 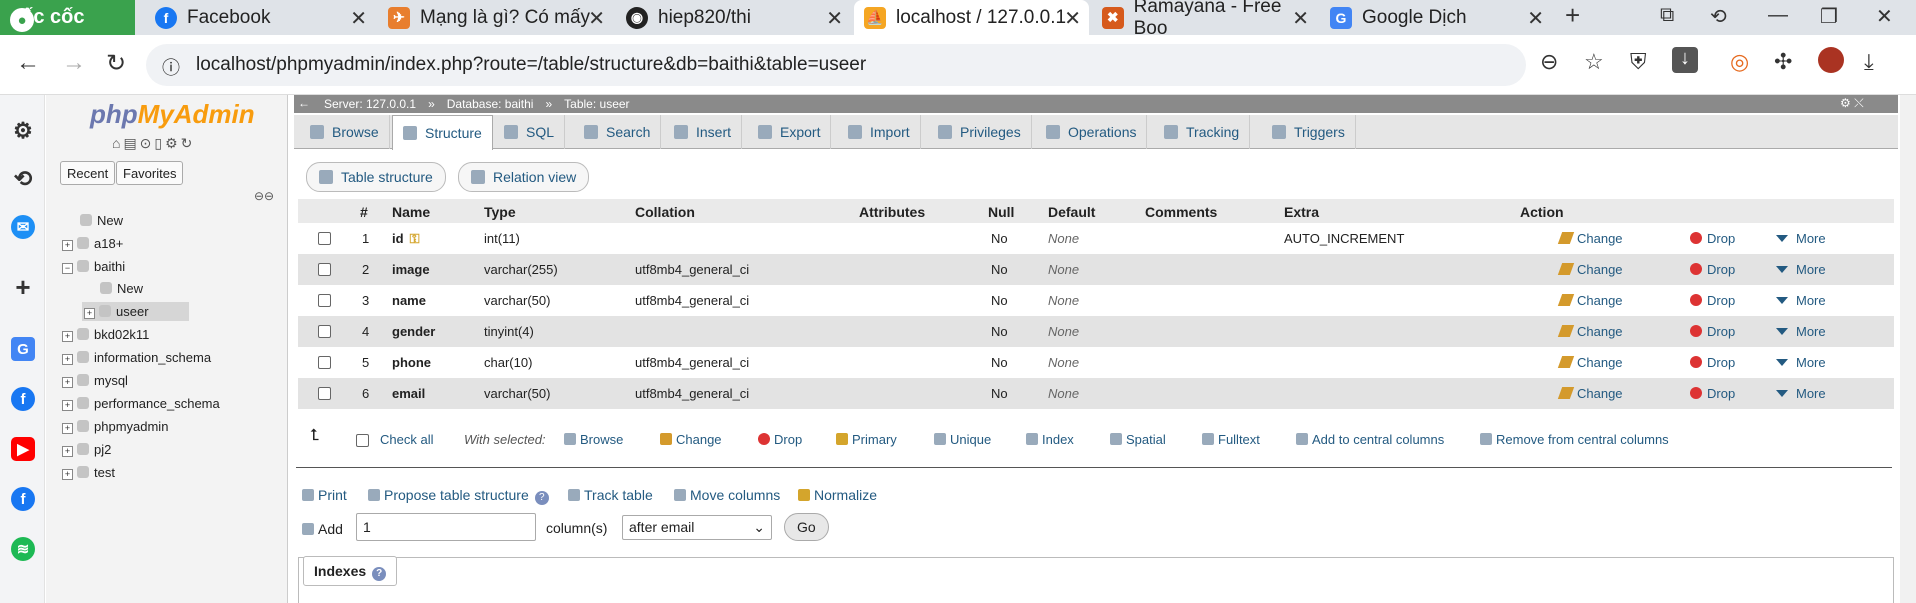 What do you see at coordinates (23, 349) in the screenshot?
I see `translate-icon: G` at bounding box center [23, 349].